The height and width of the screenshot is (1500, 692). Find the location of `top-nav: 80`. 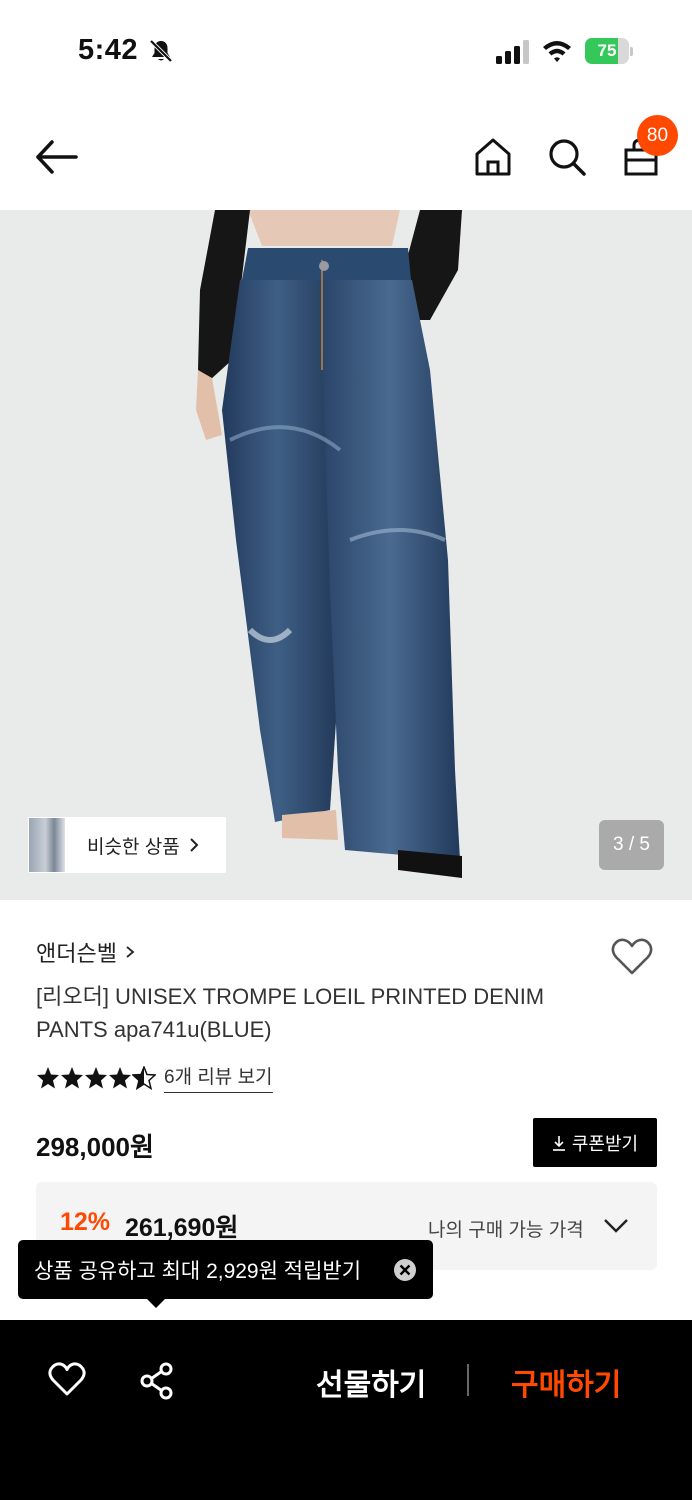

top-nav: 80 is located at coordinates (346, 155).